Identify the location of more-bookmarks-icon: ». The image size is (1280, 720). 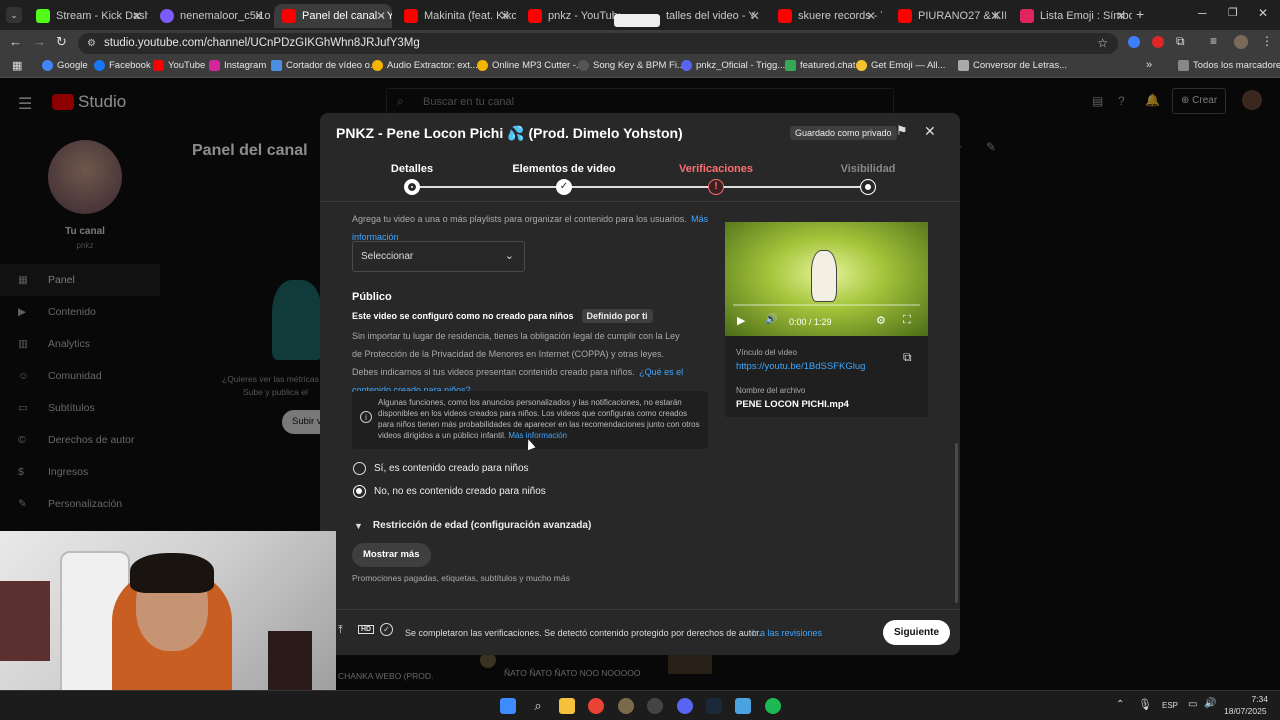
(1149, 65).